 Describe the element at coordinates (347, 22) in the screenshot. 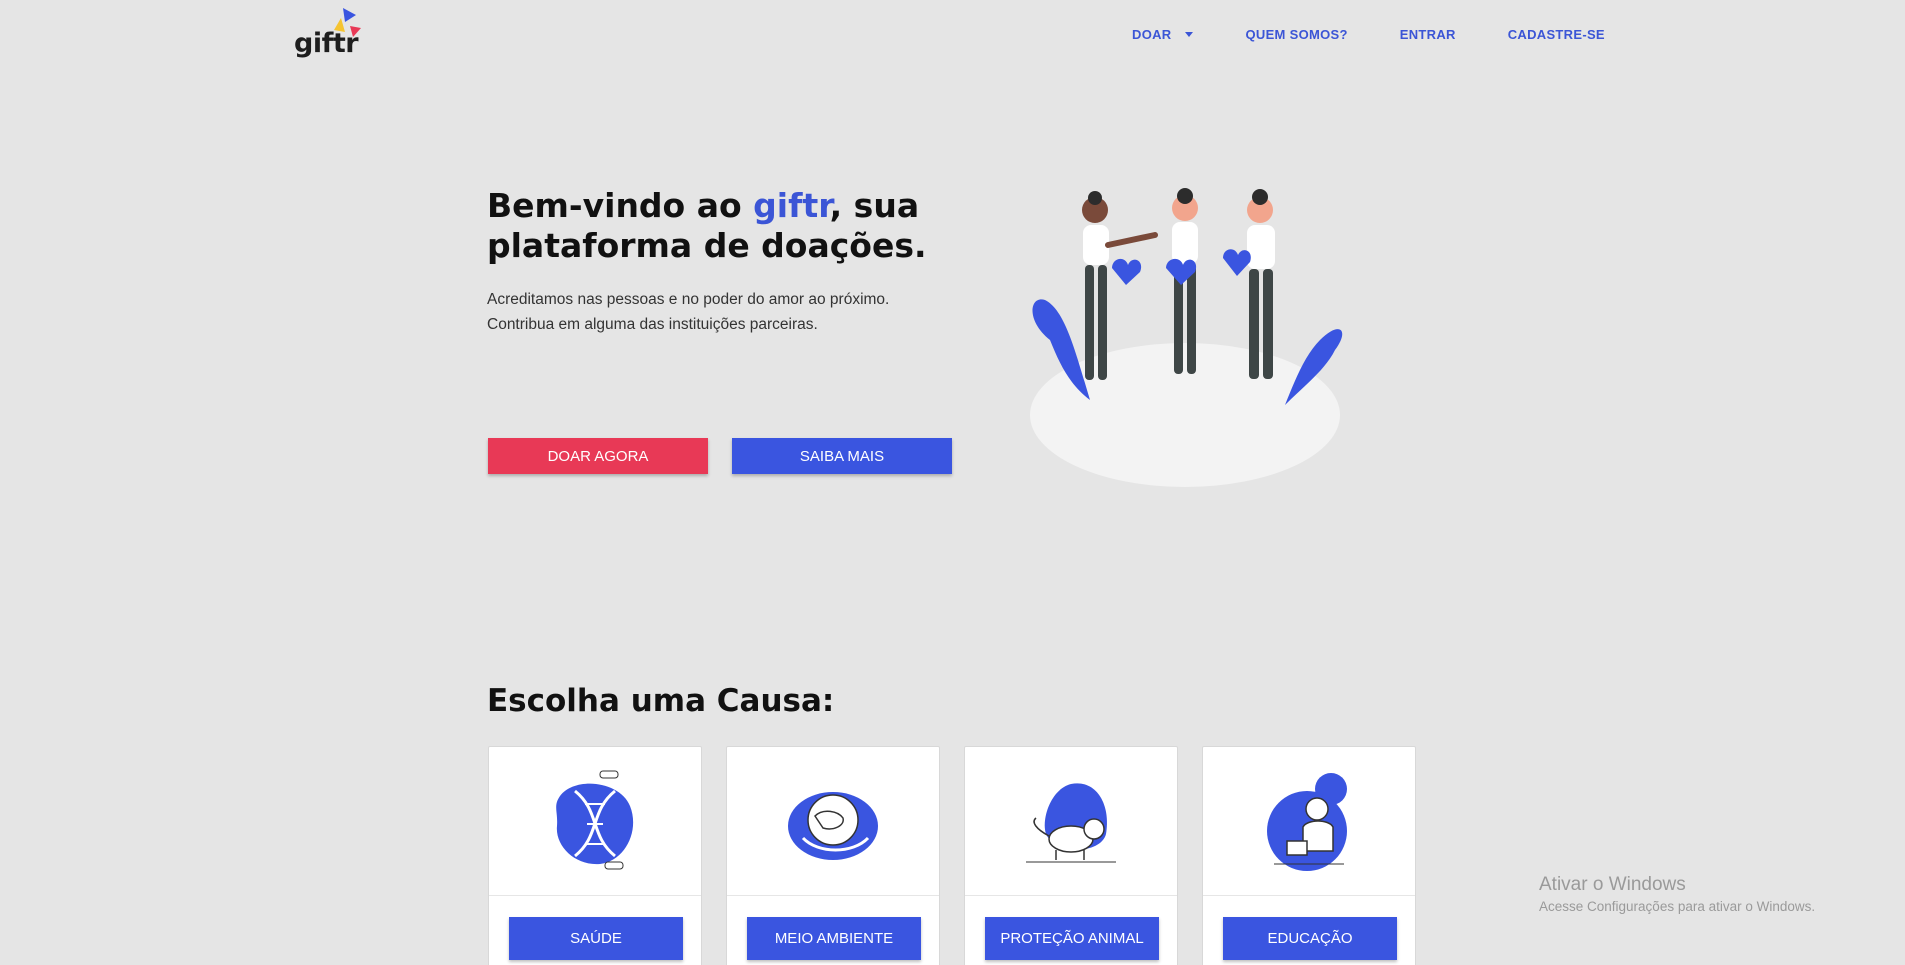

I see `logo-triangles-icon` at that location.